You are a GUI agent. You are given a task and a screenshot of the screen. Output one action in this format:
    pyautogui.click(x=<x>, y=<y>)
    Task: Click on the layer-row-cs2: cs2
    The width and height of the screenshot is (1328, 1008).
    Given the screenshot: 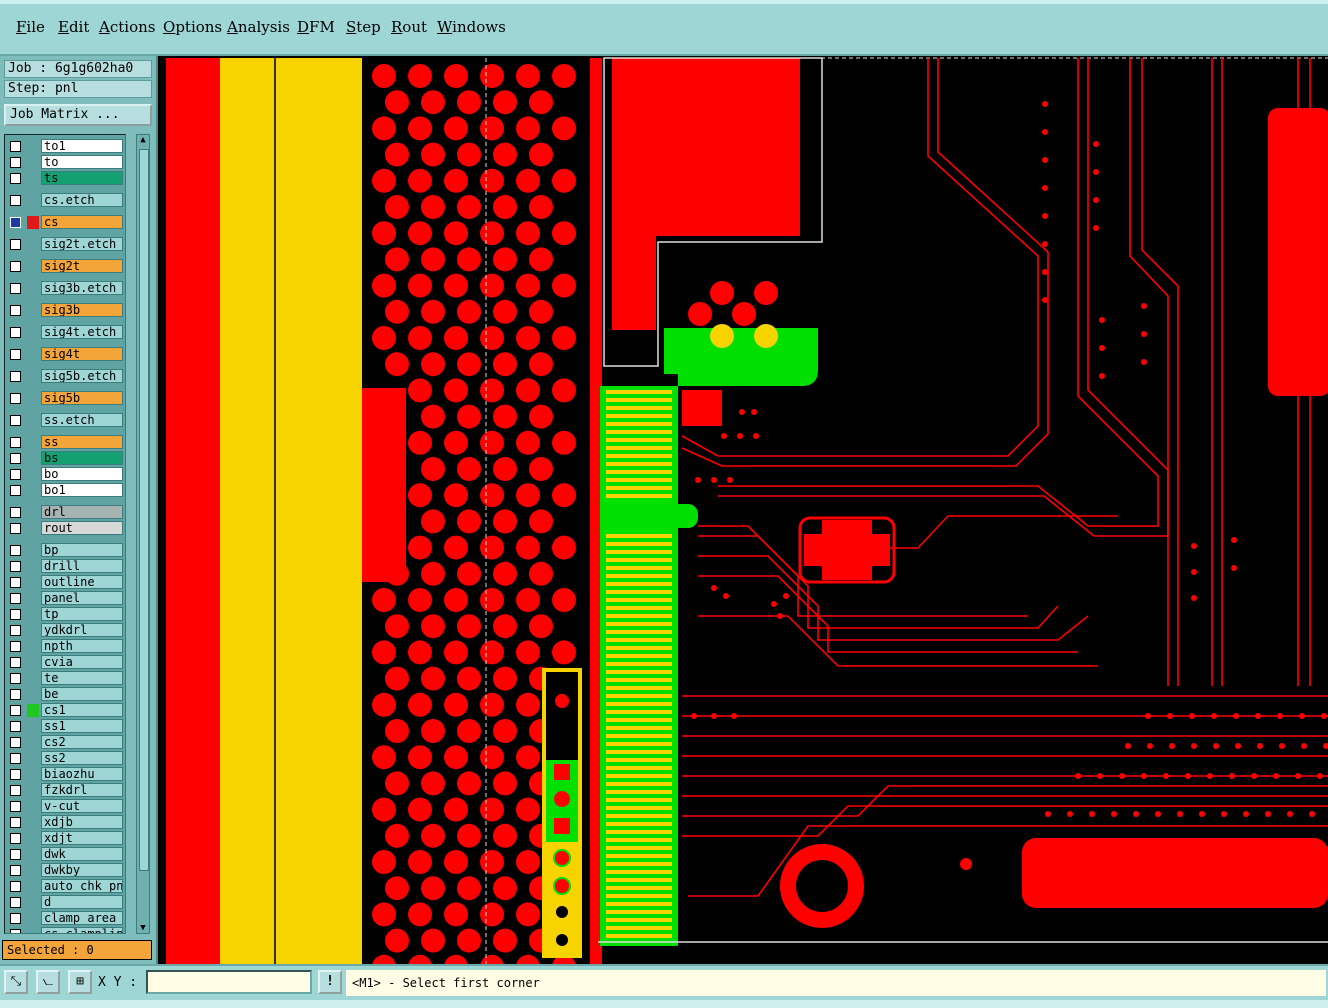 What is the action you would take?
    pyautogui.click(x=65, y=742)
    